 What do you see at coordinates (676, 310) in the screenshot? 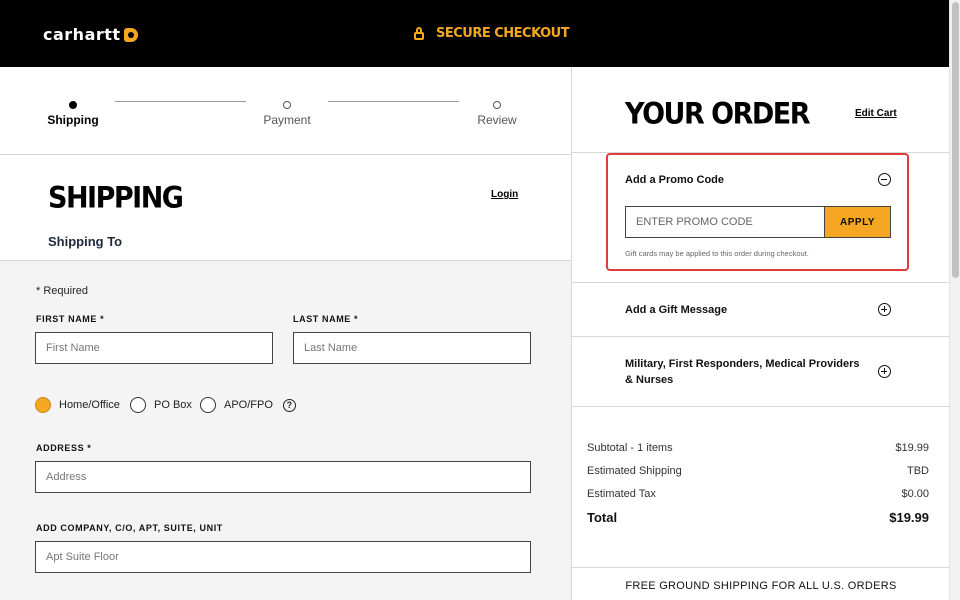
I see `gift-message-title: Add a Gift Message` at bounding box center [676, 310].